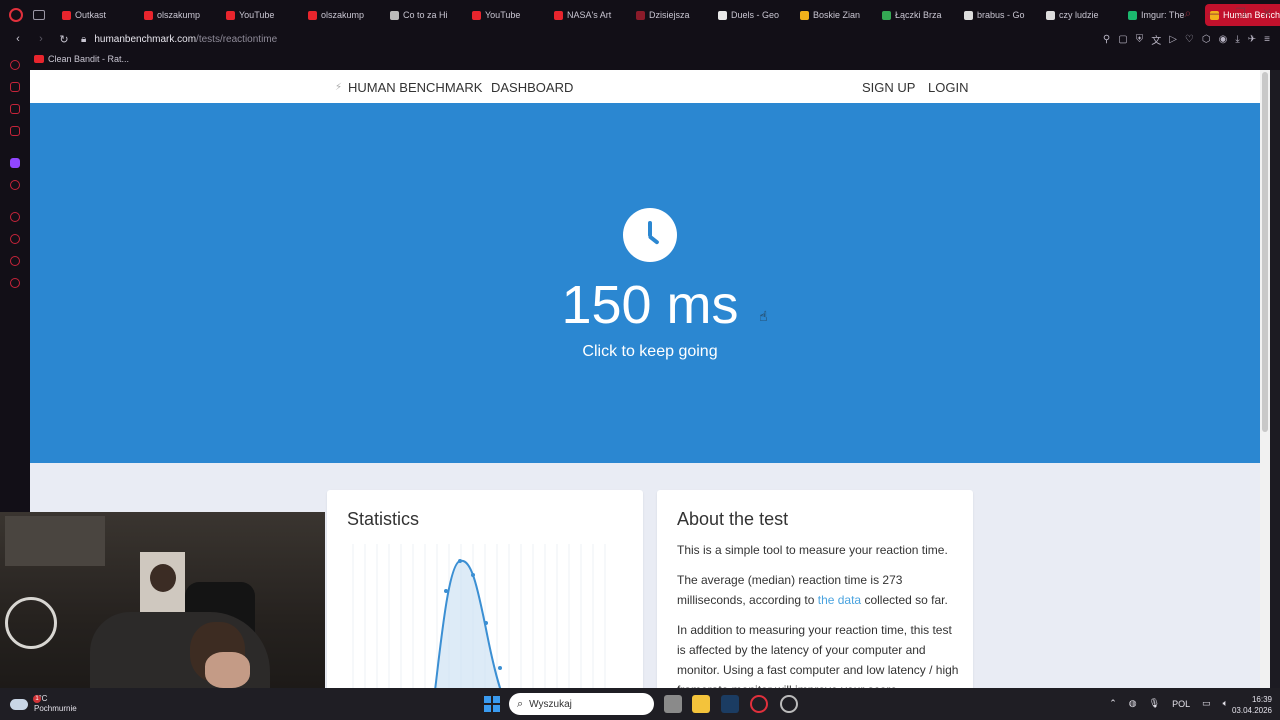  Describe the element at coordinates (15, 163) in the screenshot. I see `twitch-icon` at that location.